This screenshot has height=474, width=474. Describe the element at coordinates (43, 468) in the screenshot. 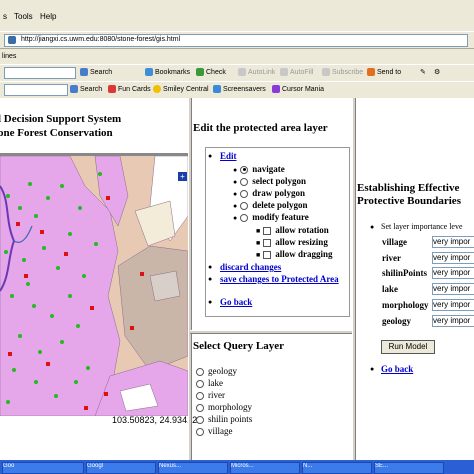

I see `taskbar-item-1: Goo` at that location.